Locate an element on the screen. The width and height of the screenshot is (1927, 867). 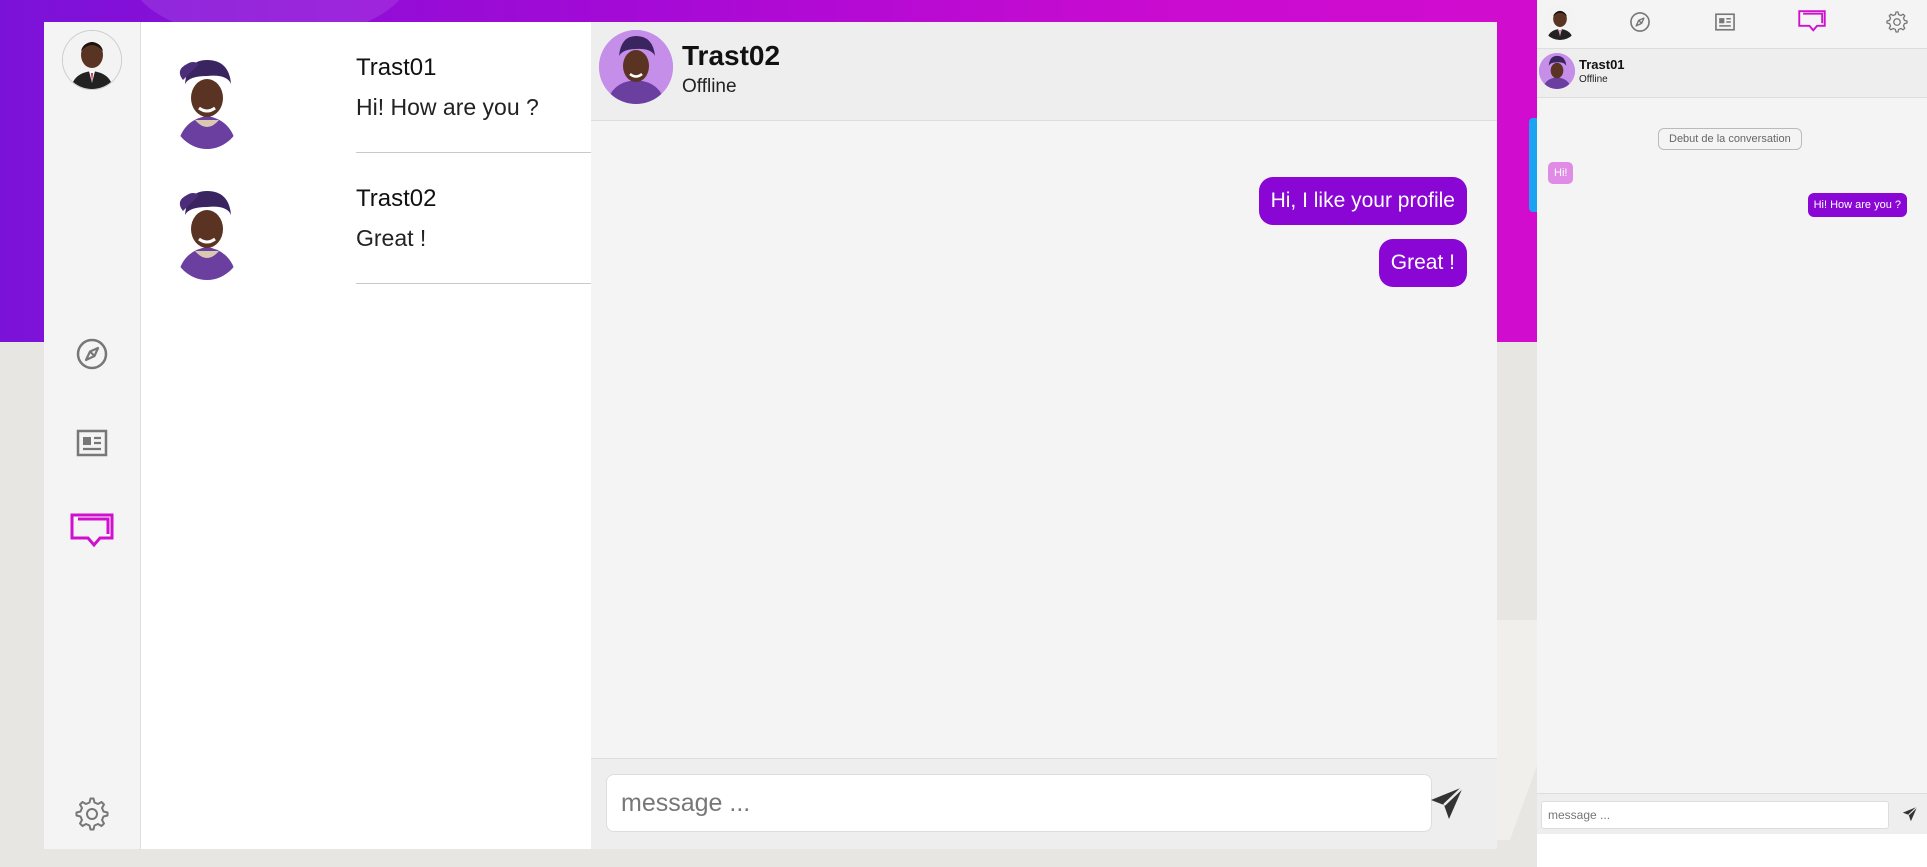
mini-chat-header: Trast01 Offline is located at coordinates (1732, 73).